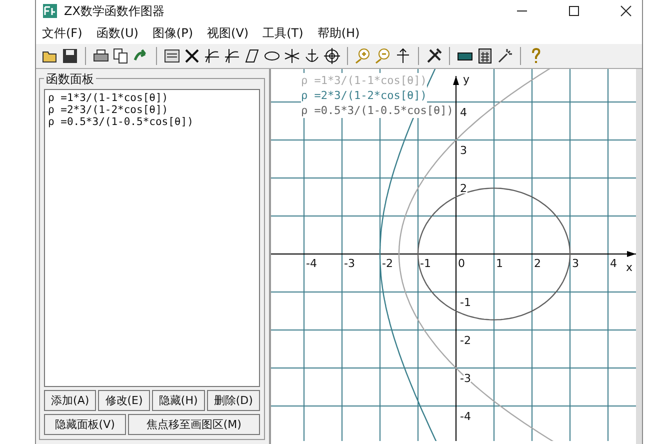 The width and height of the screenshot is (671, 444). What do you see at coordinates (463, 112) in the screenshot?
I see `y-tick-label: 4` at bounding box center [463, 112].